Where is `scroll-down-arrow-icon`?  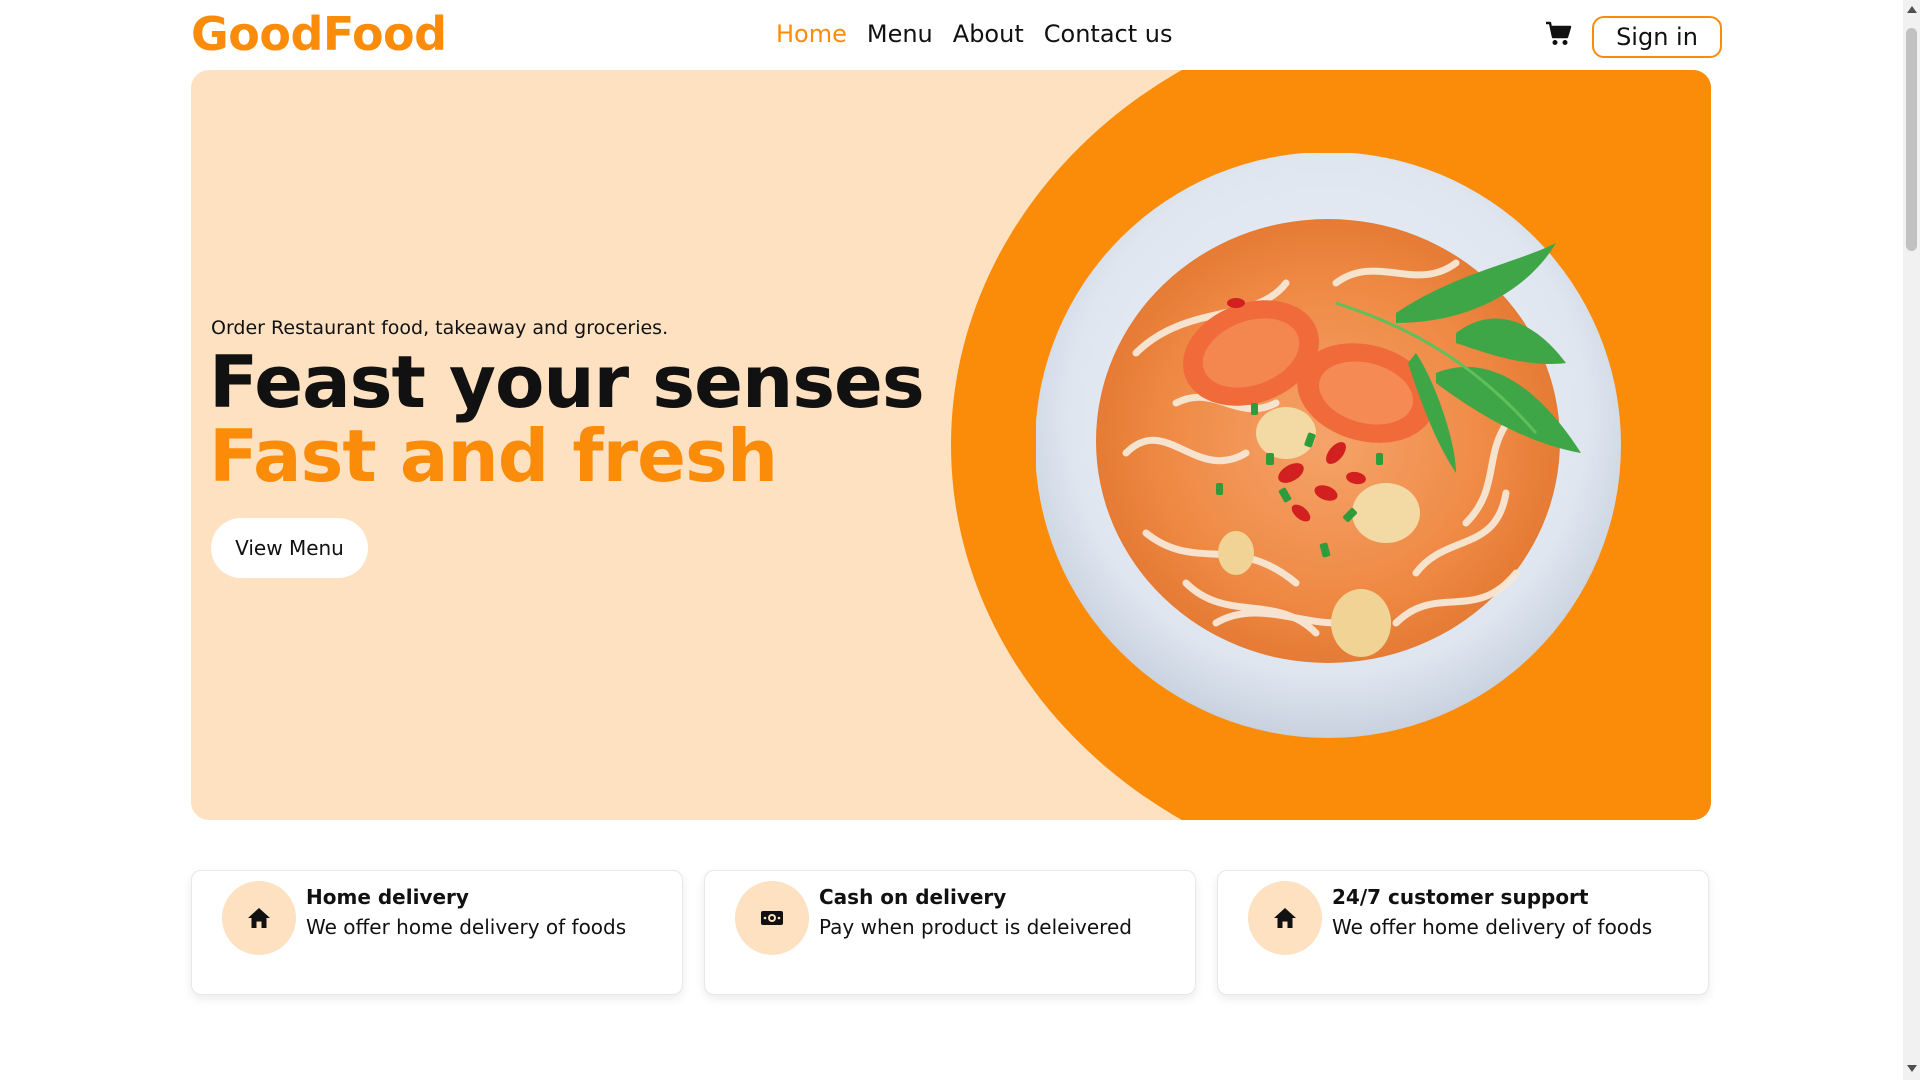
scroll-down-arrow-icon is located at coordinates (1912, 1068).